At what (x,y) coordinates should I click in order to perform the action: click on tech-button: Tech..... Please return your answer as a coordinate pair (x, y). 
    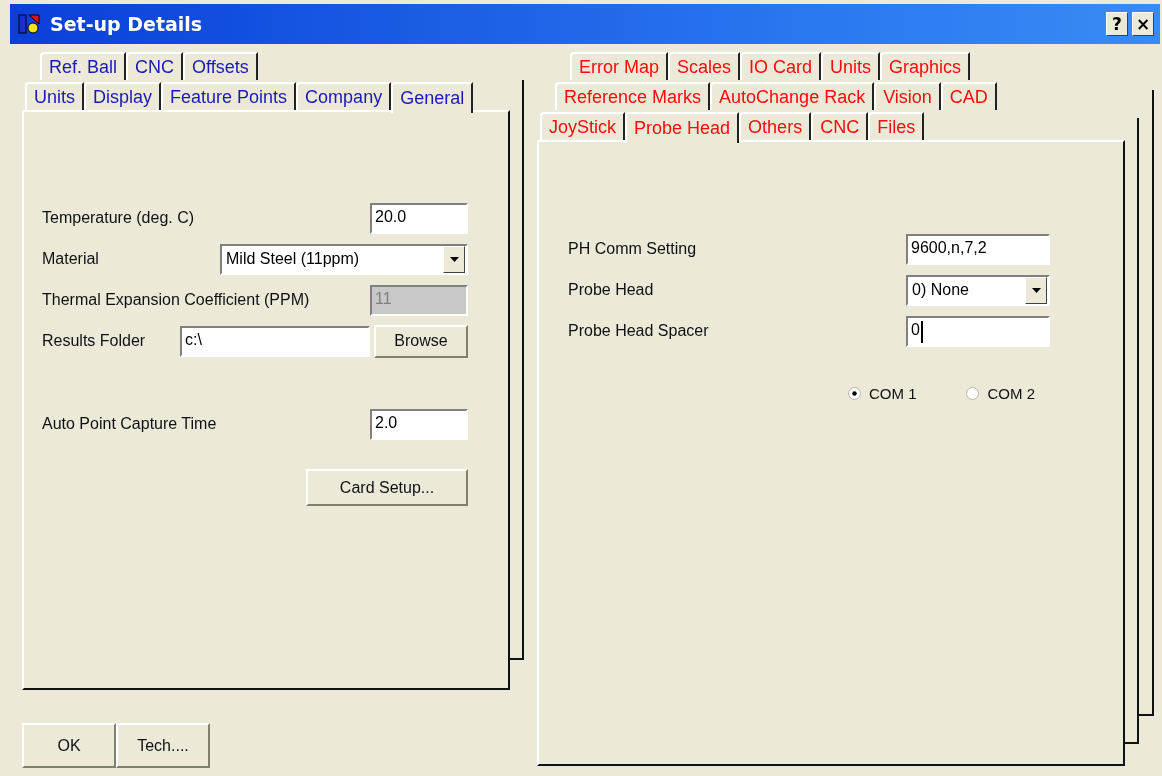
    Looking at the image, I should click on (163, 745).